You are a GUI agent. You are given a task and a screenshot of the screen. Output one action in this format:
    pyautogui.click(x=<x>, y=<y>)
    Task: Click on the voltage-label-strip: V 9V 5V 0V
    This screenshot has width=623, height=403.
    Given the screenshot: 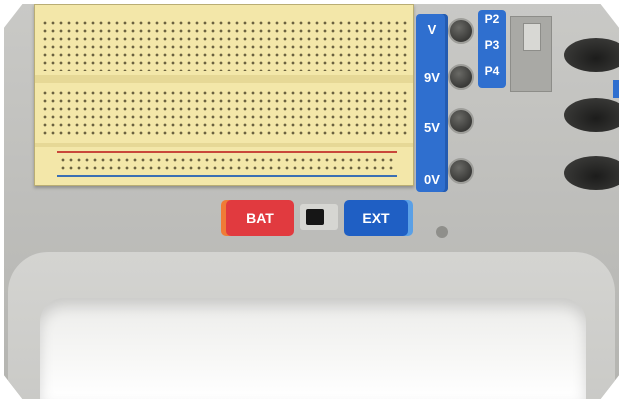 What is the action you would take?
    pyautogui.click(x=432, y=103)
    